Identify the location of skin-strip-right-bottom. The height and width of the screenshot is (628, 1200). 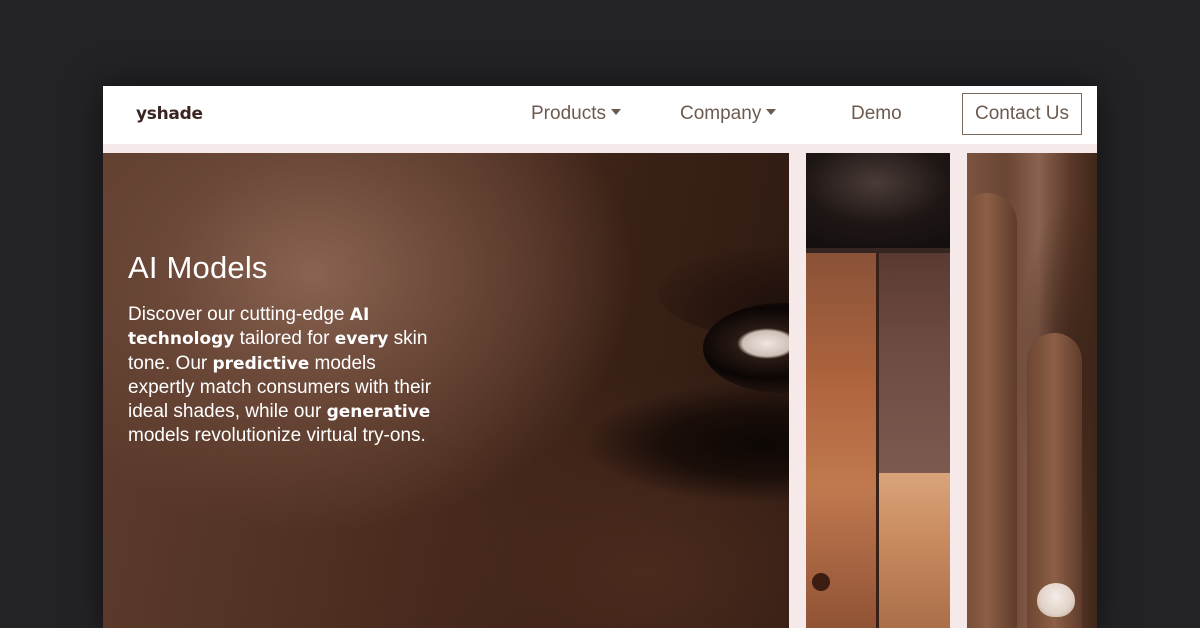
(914, 550).